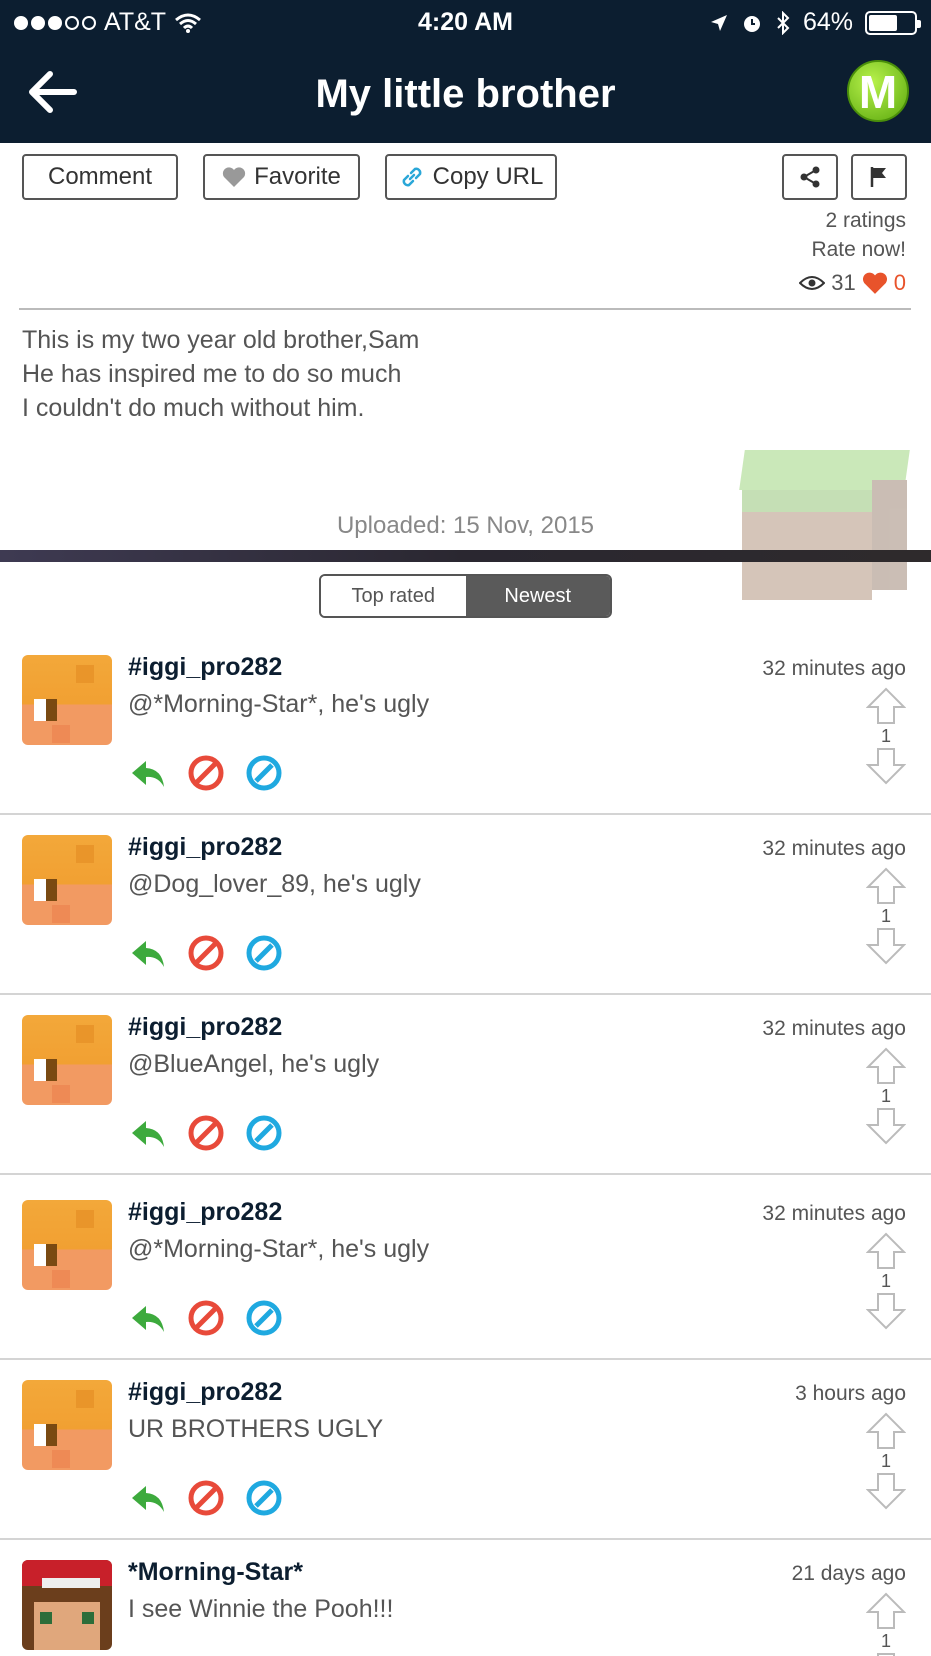 Image resolution: width=931 pixels, height=1656 pixels. I want to click on share-icon, so click(810, 177).